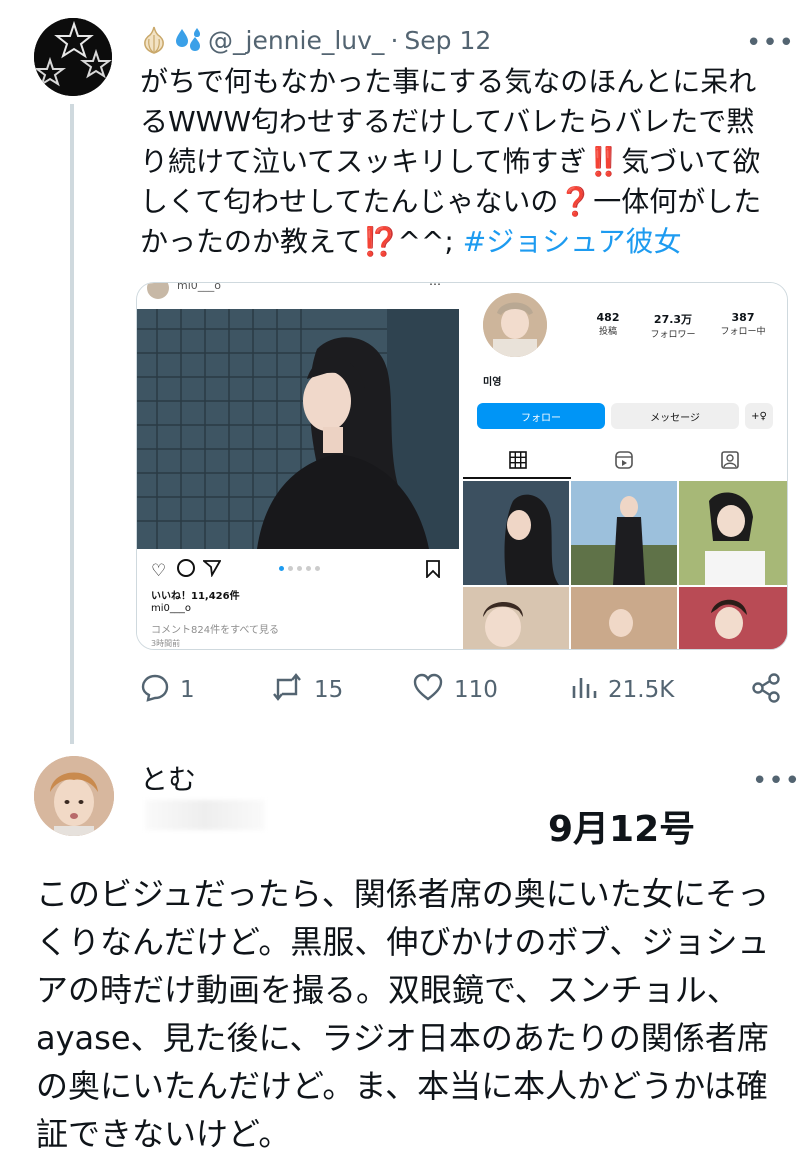 Image resolution: width=800 pixels, height=1167 pixels. What do you see at coordinates (74, 796) in the screenshot?
I see `avatar-tom` at bounding box center [74, 796].